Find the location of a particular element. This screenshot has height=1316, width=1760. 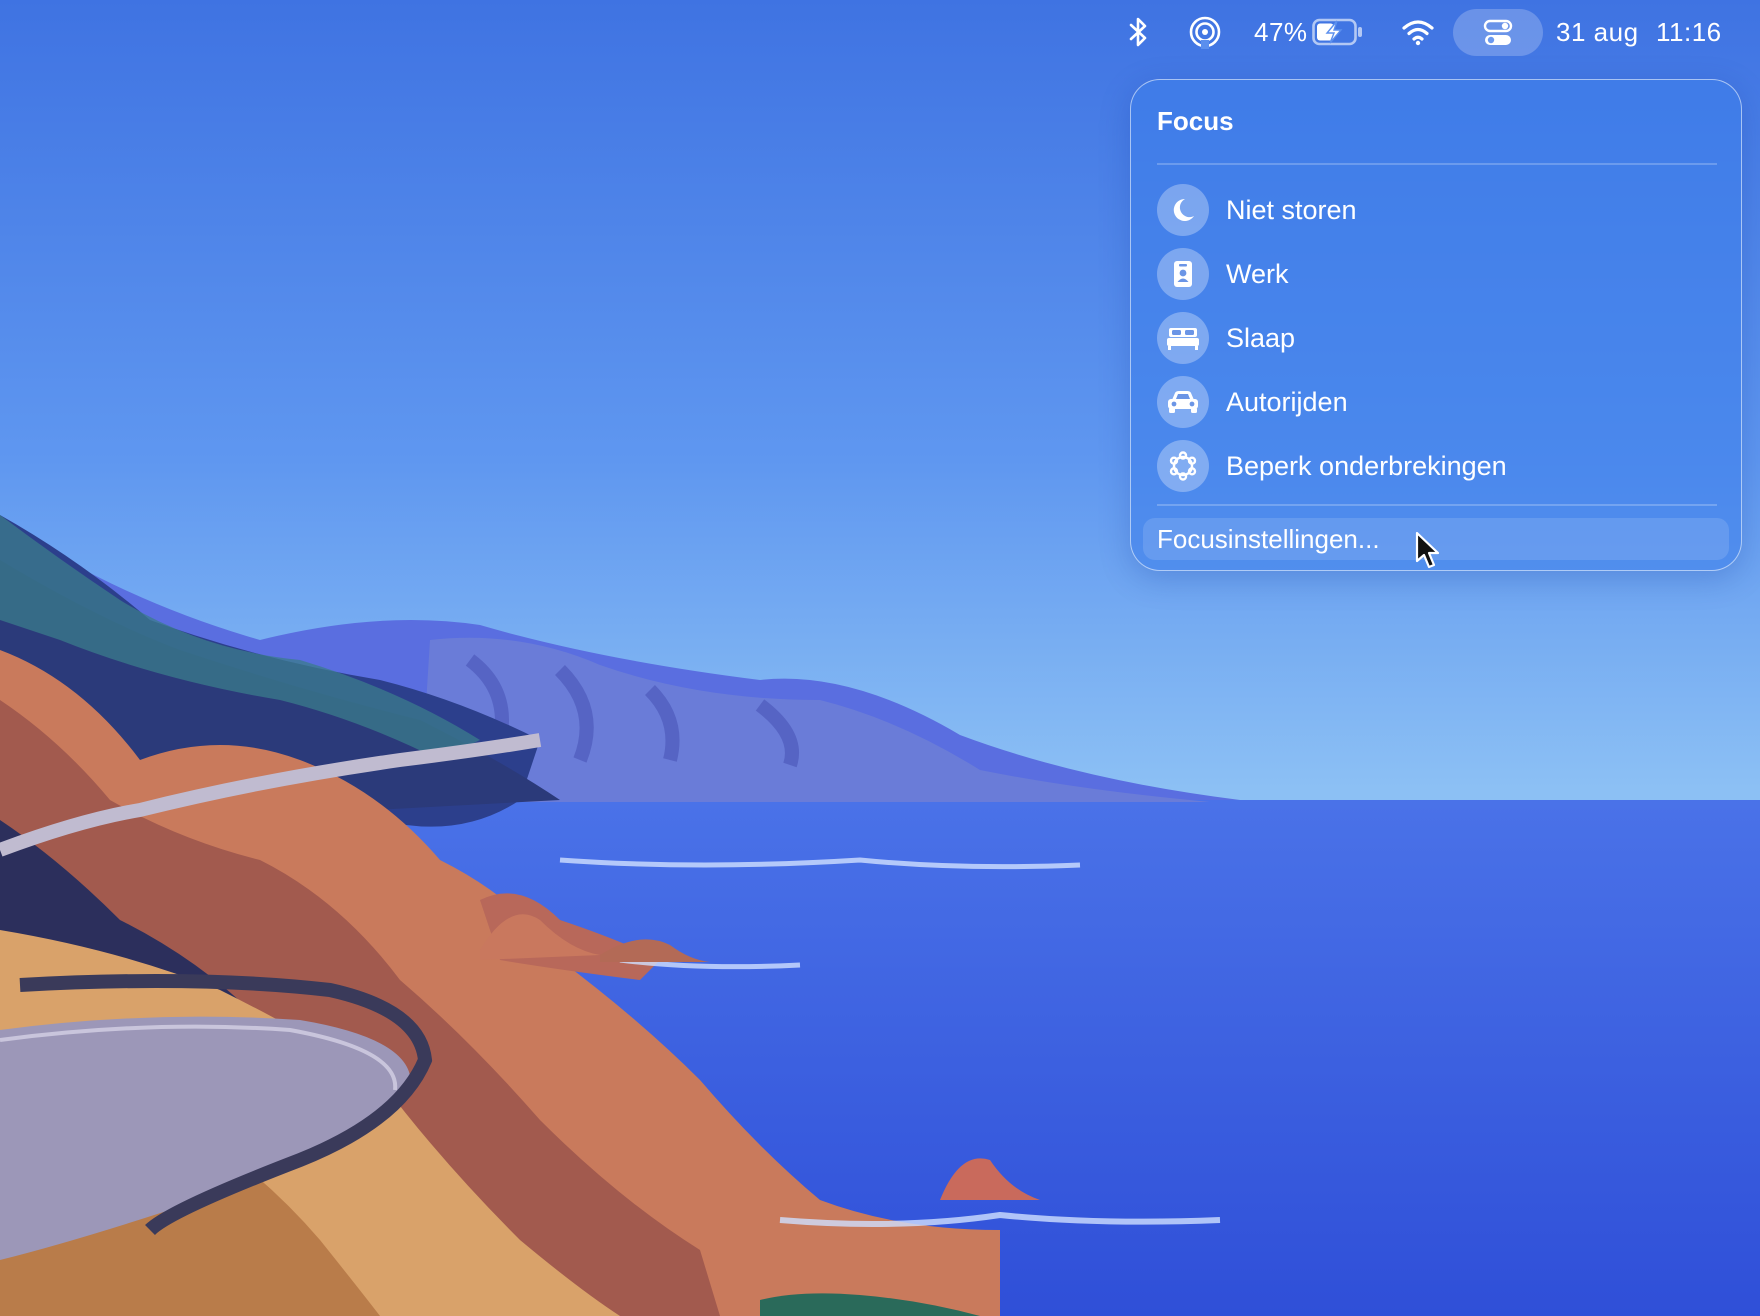

moon-icon is located at coordinates (1183, 210).